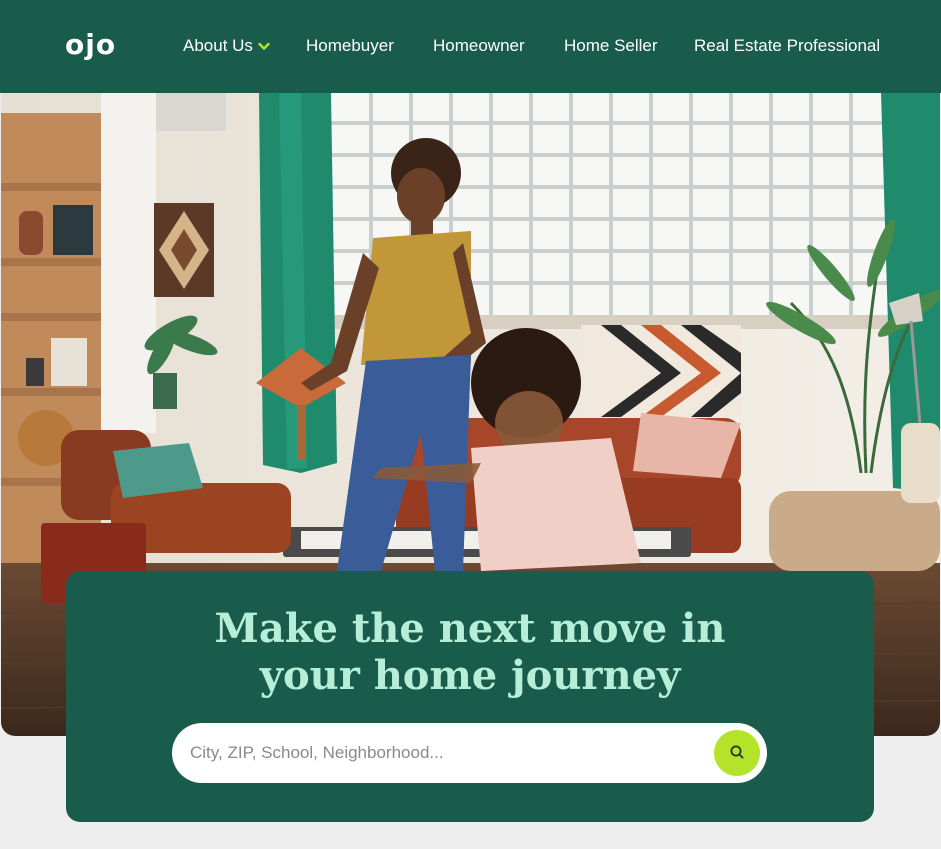 This screenshot has width=941, height=849. Describe the element at coordinates (470, 628) in the screenshot. I see `hero-headline-line-1: Make the next move in` at that location.